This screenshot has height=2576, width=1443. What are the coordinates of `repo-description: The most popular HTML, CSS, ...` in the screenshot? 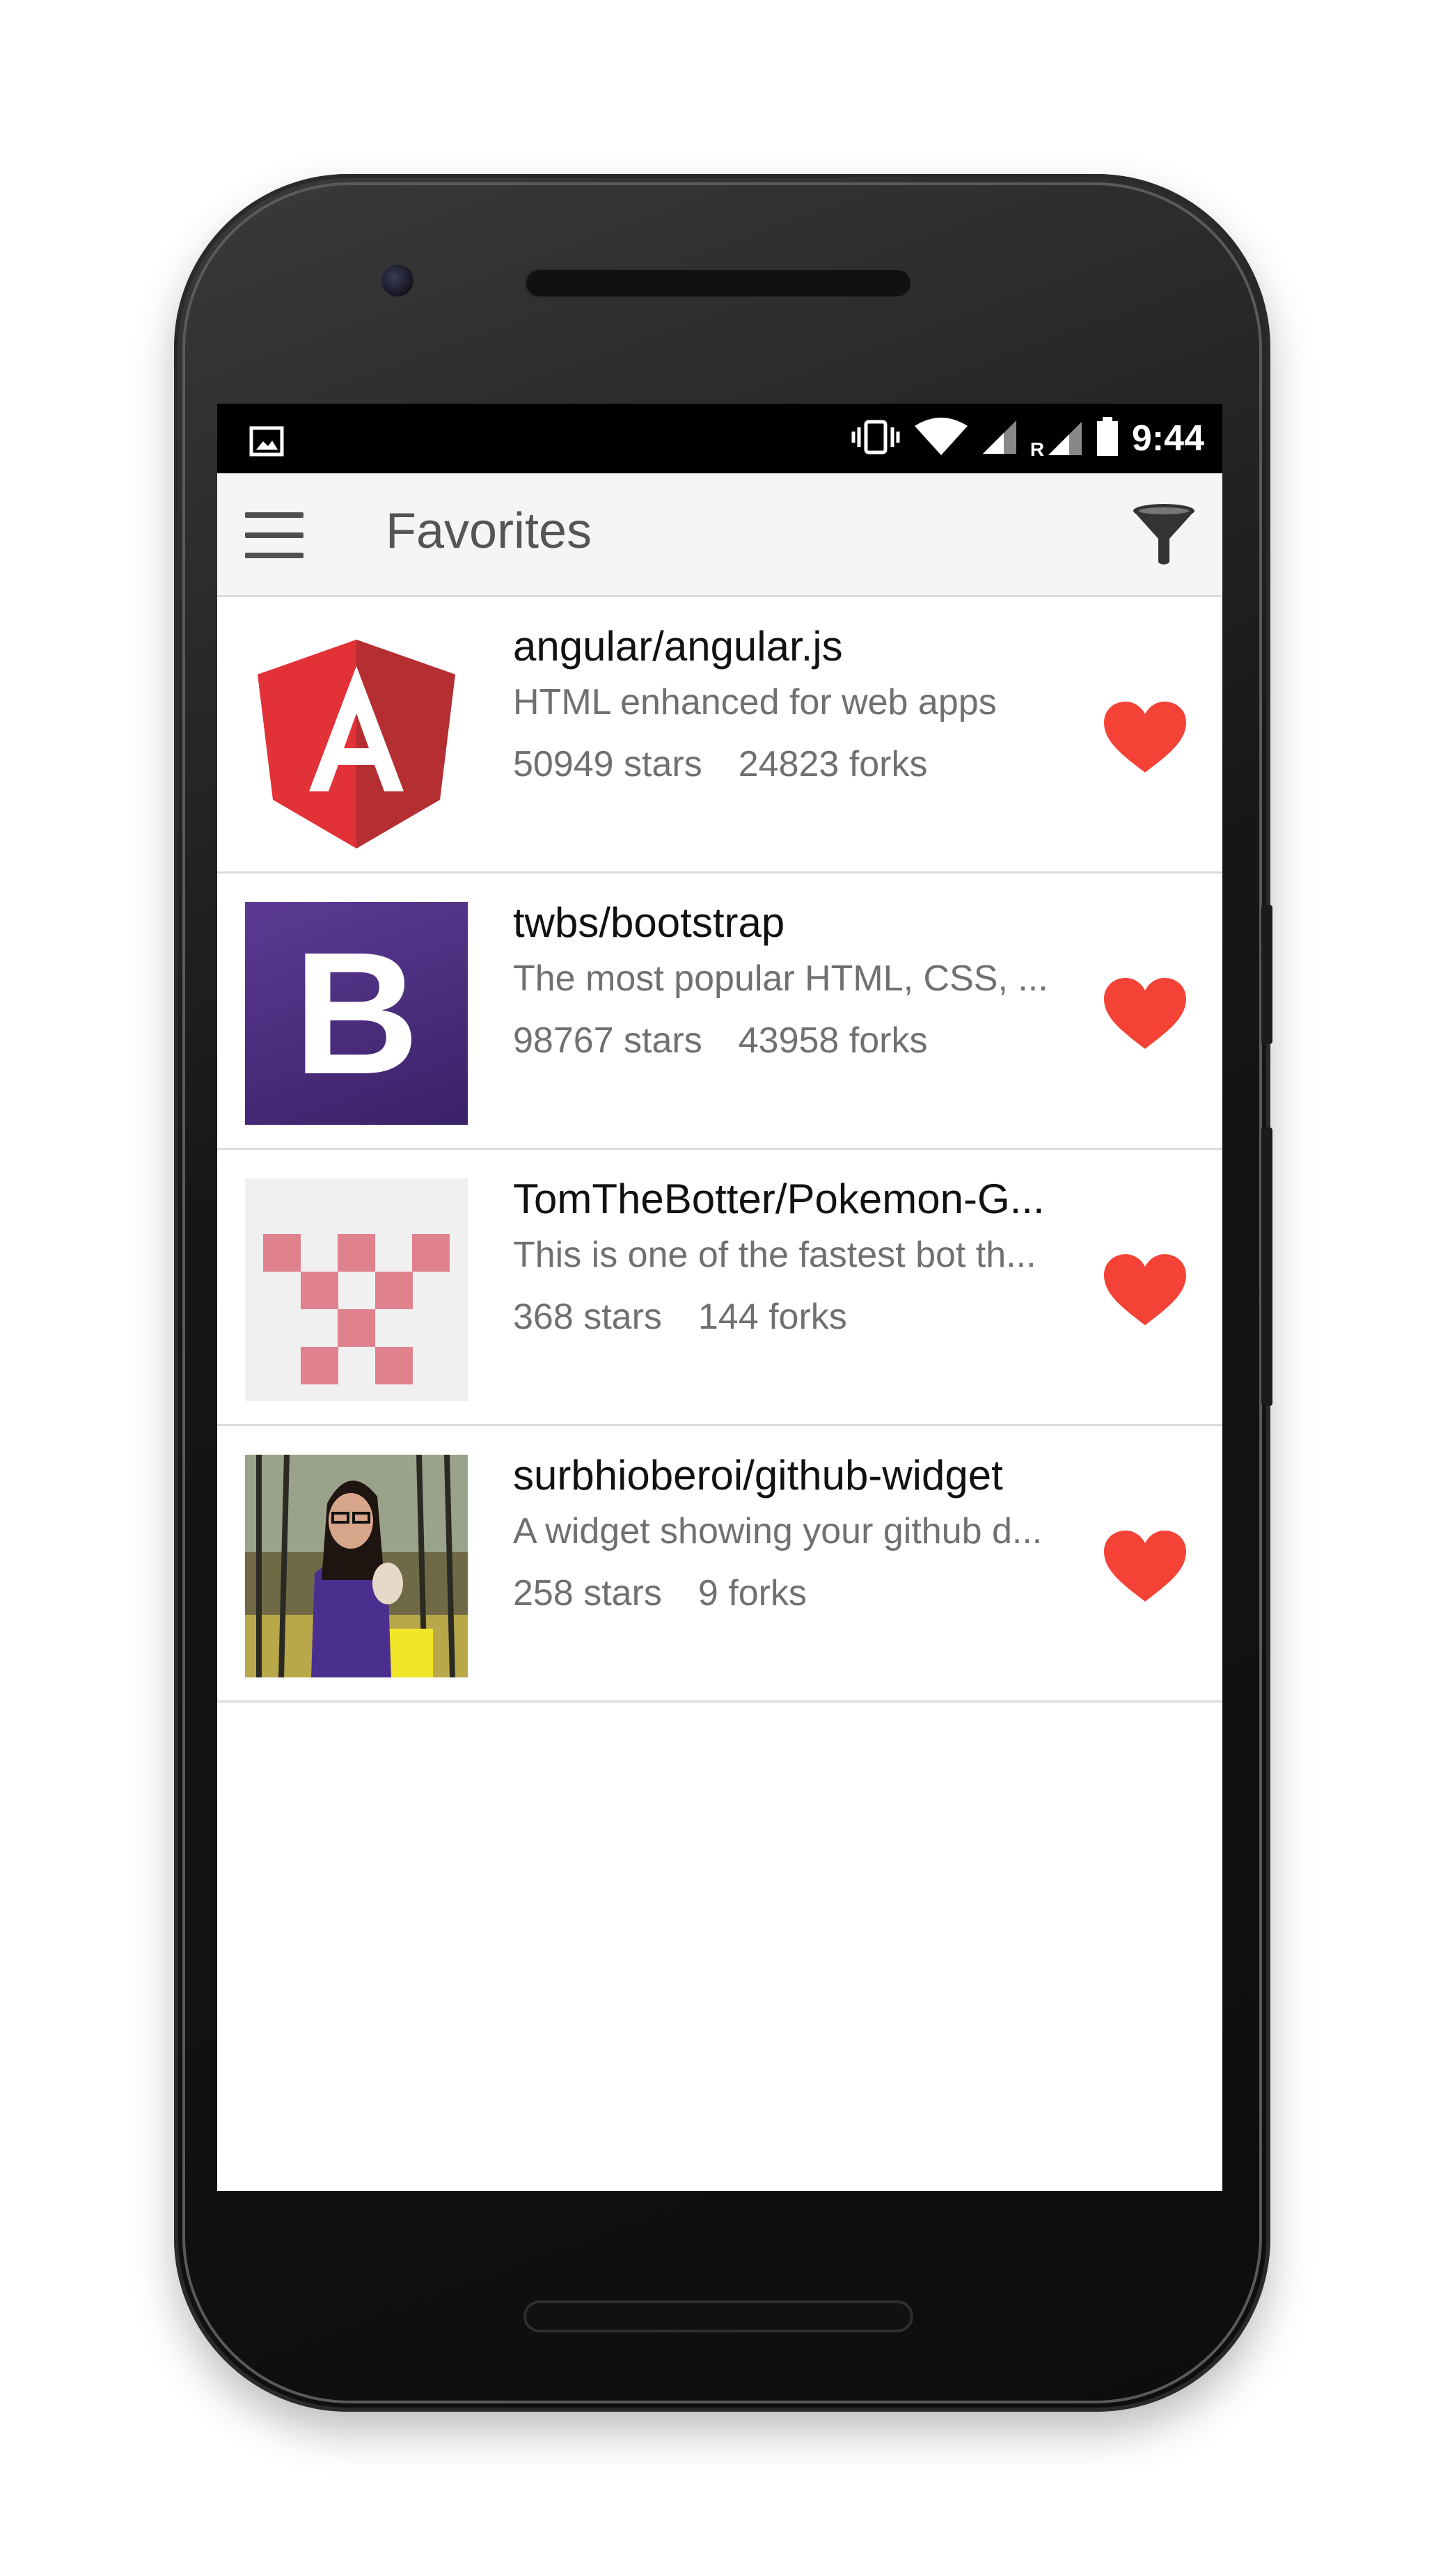 It's located at (780, 978).